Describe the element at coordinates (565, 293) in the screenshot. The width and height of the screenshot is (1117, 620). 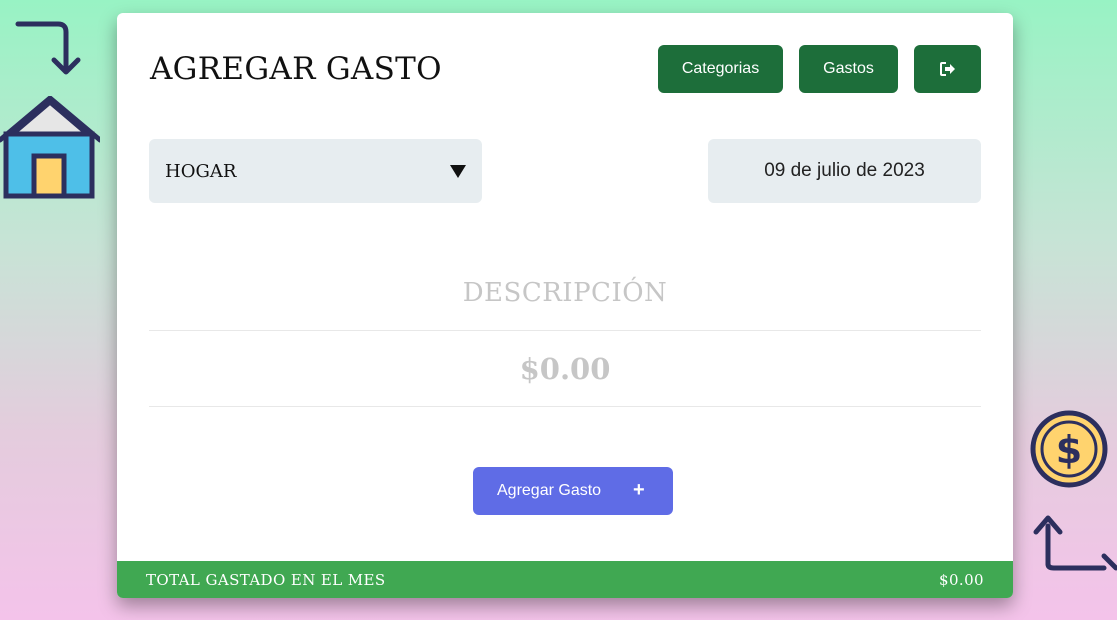
I see `description-input: DESCRIPCIÓN` at that location.